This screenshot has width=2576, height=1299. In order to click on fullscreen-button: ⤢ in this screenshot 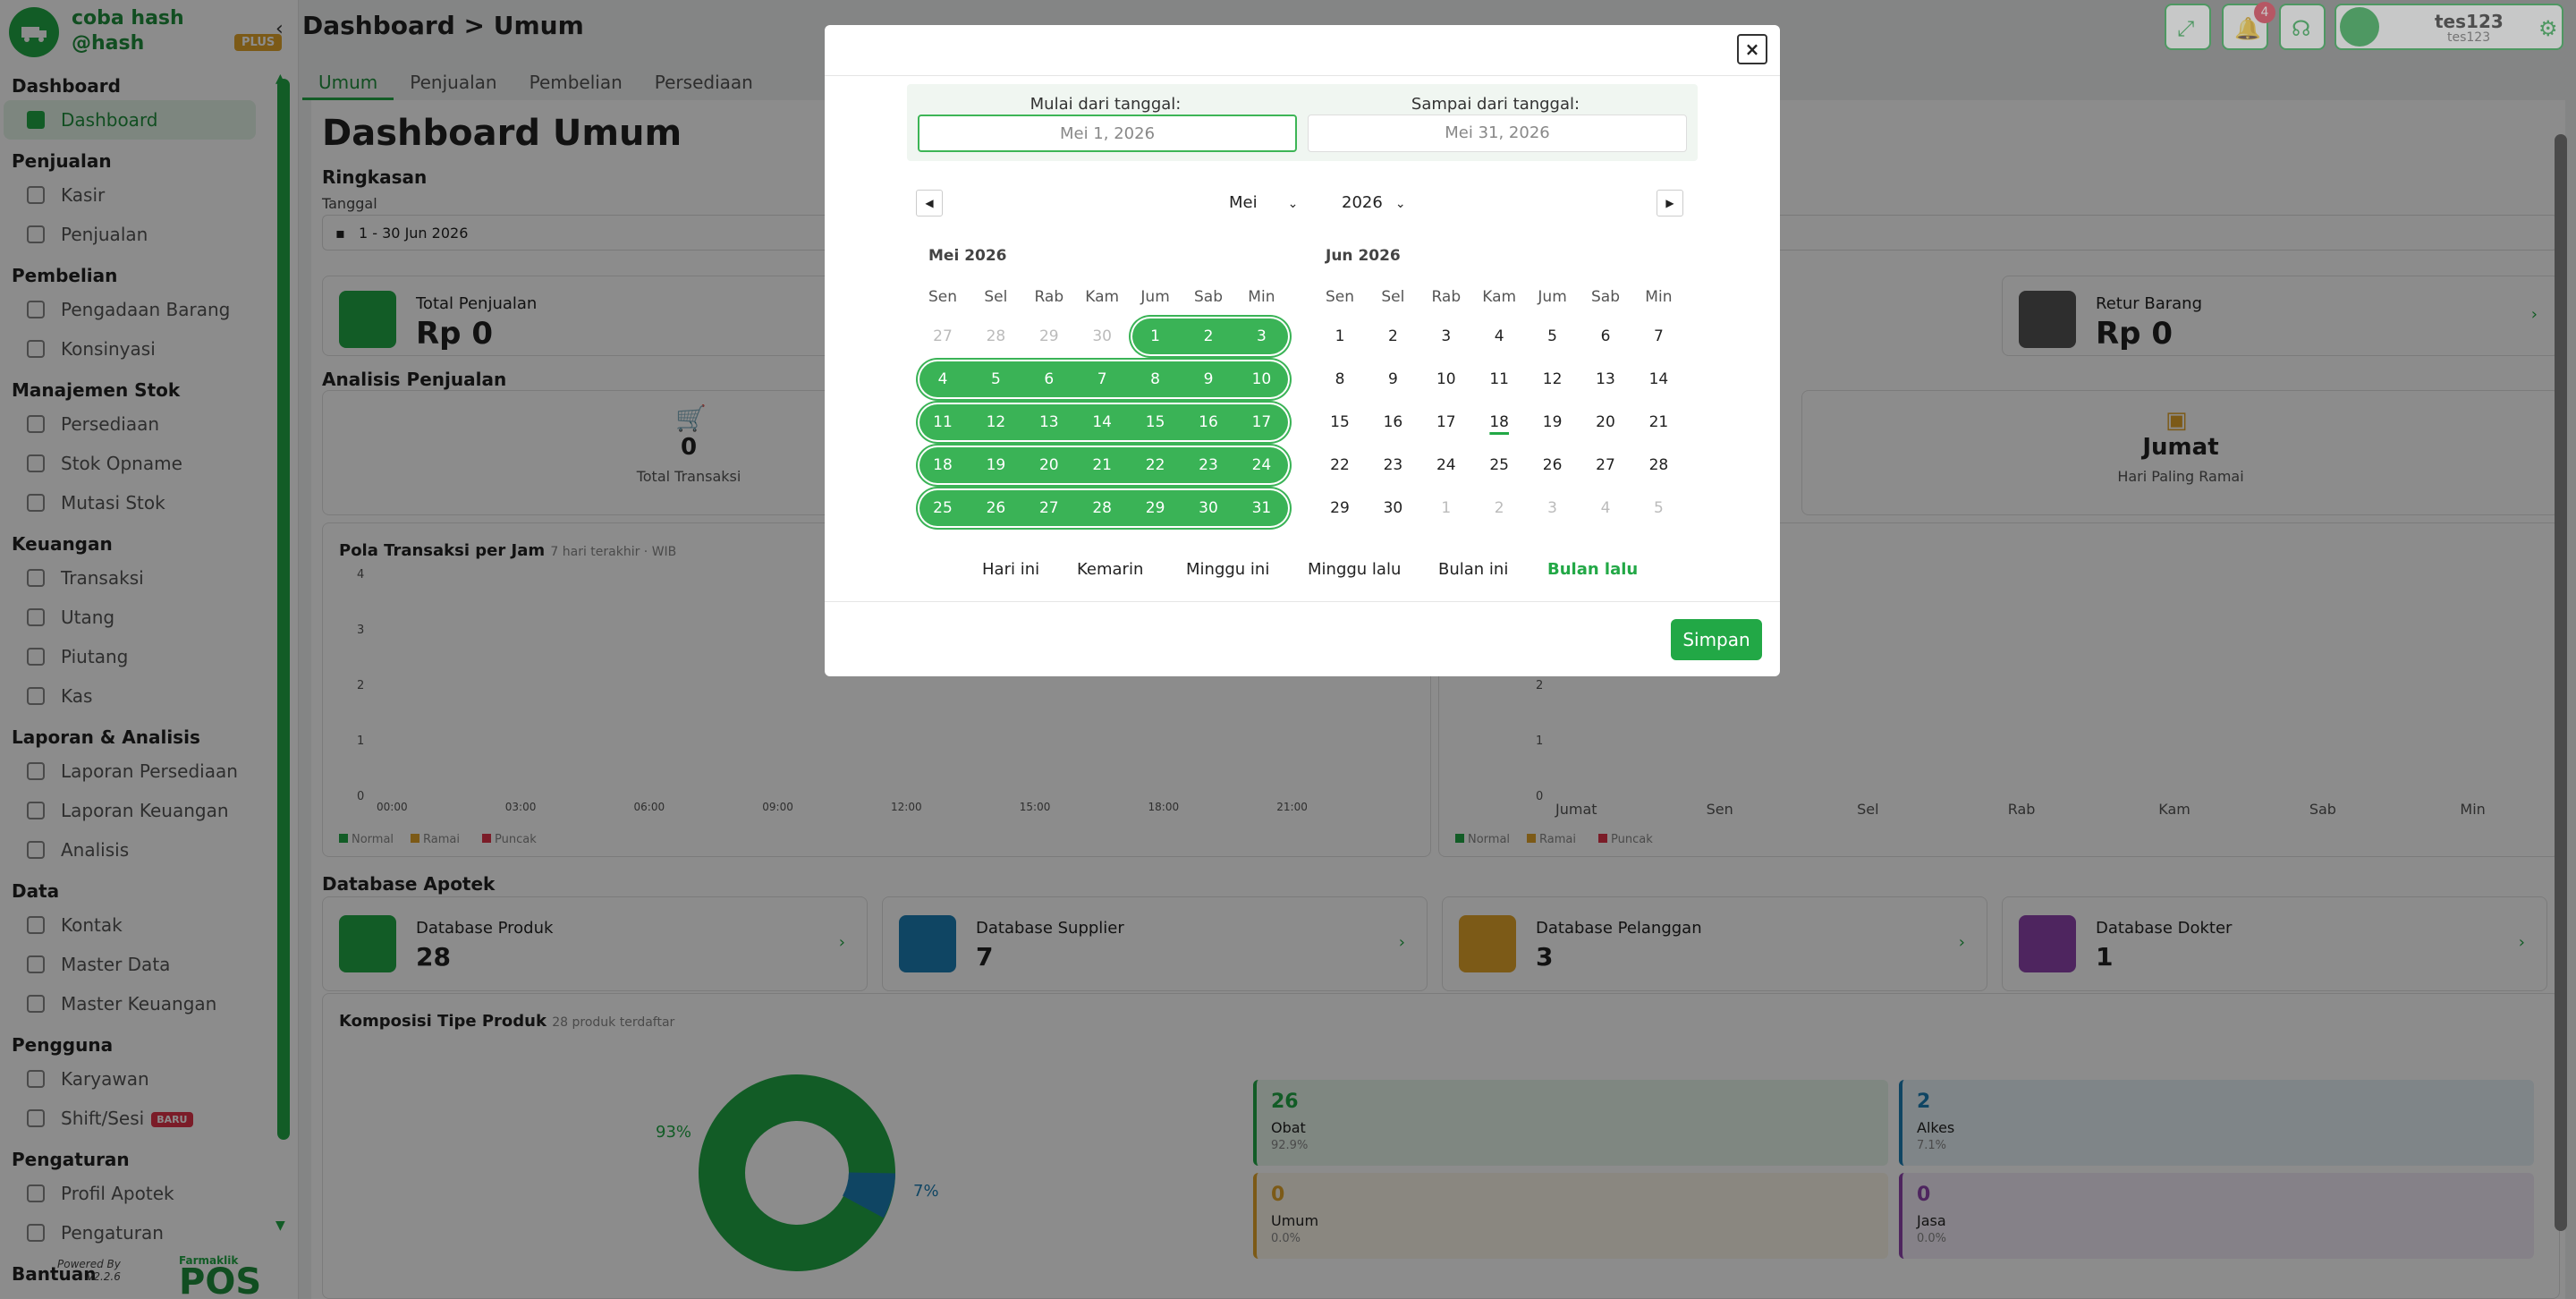, I will do `click(2188, 27)`.